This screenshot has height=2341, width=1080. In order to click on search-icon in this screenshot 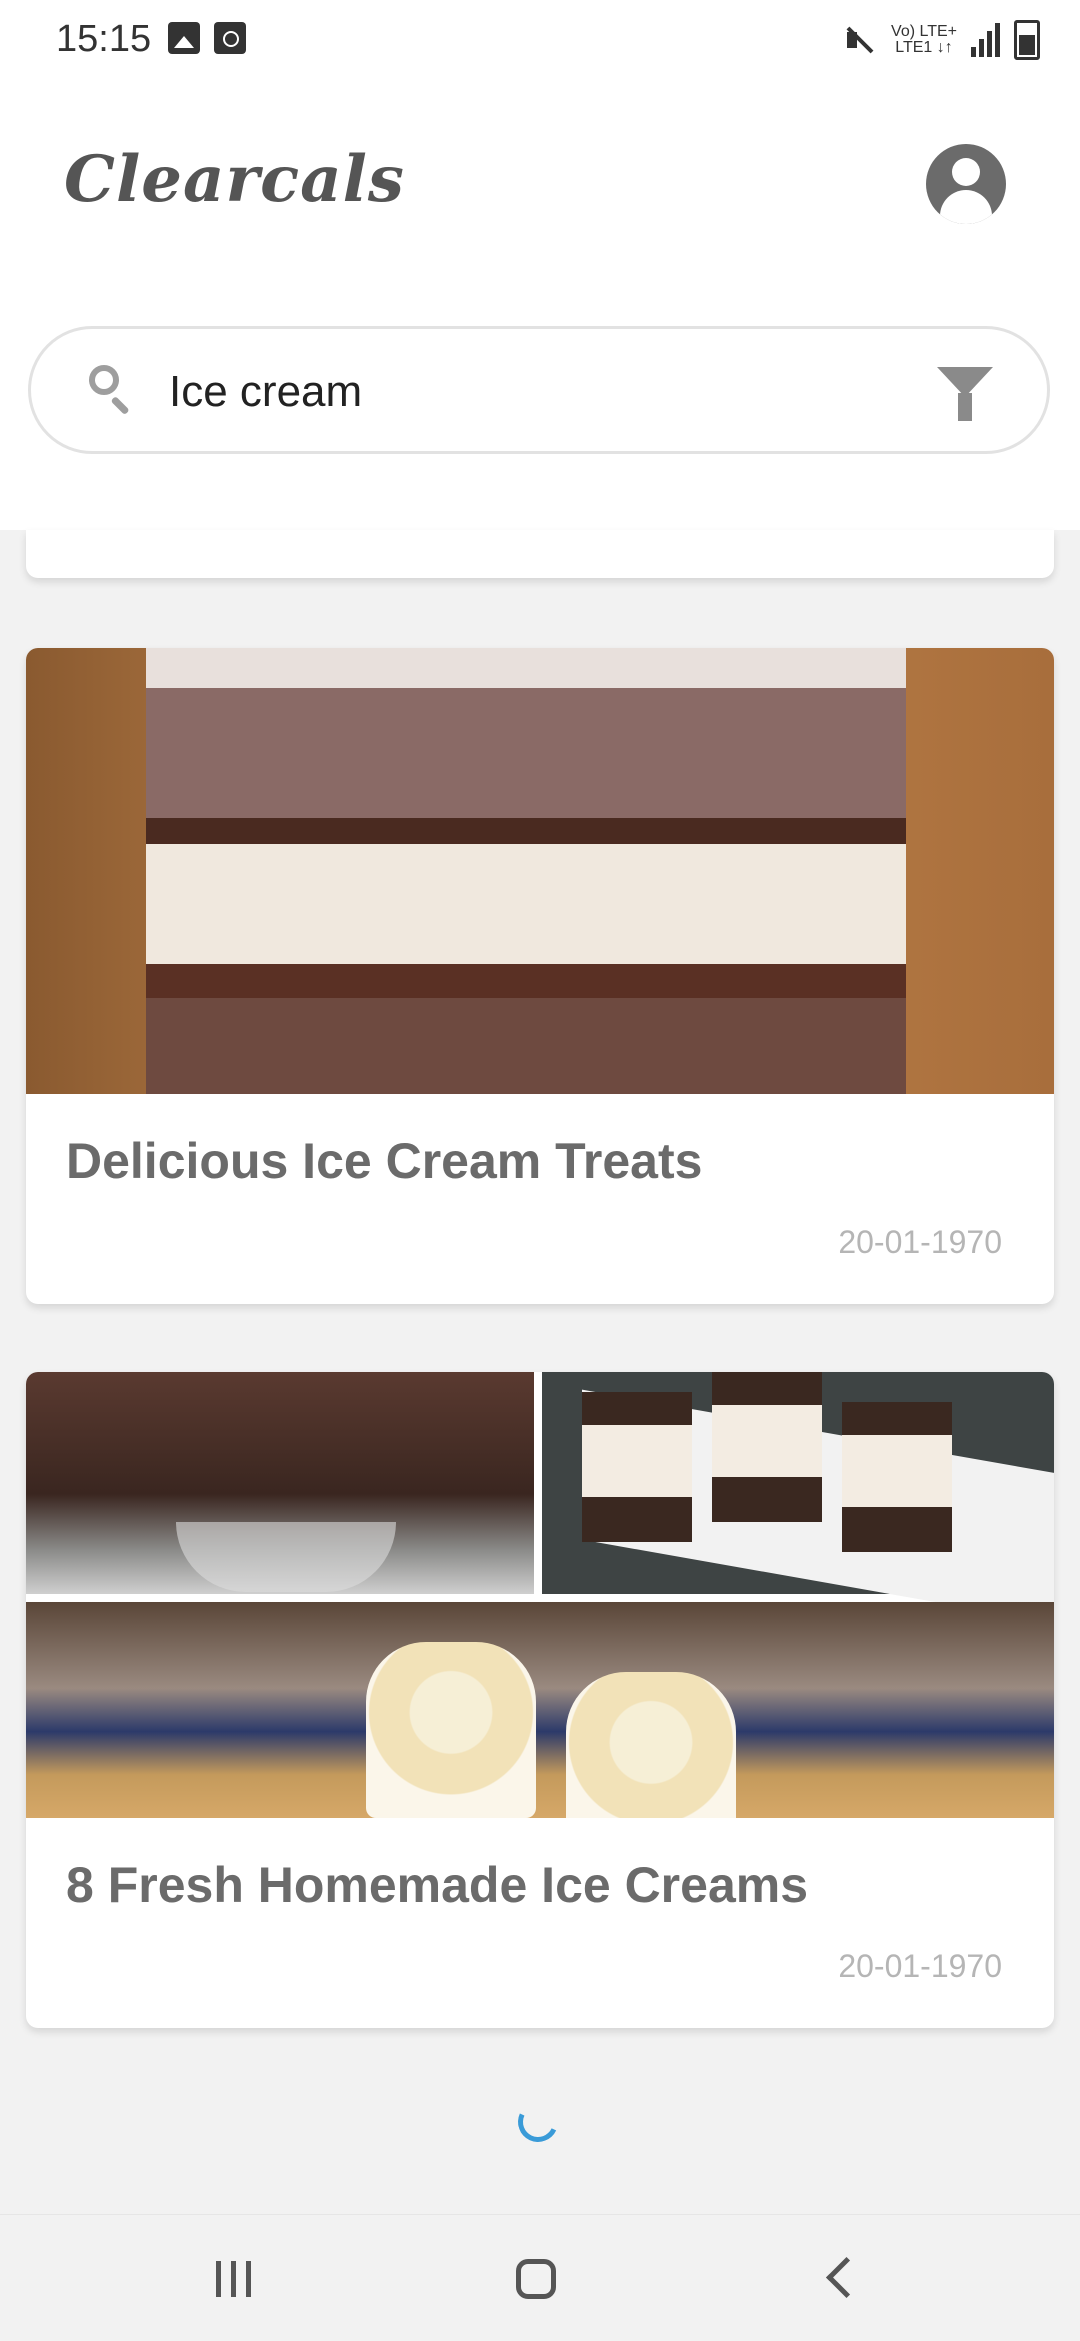, I will do `click(109, 390)`.